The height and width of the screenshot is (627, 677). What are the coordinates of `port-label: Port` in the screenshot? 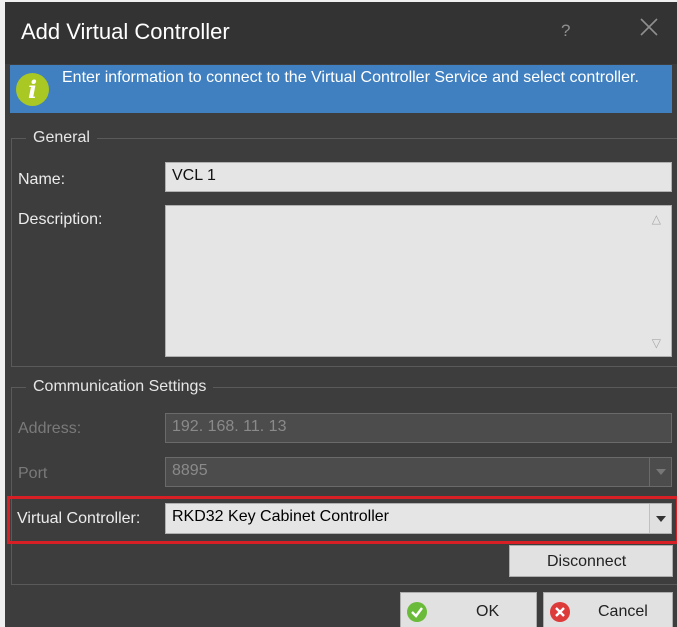 It's located at (33, 473).